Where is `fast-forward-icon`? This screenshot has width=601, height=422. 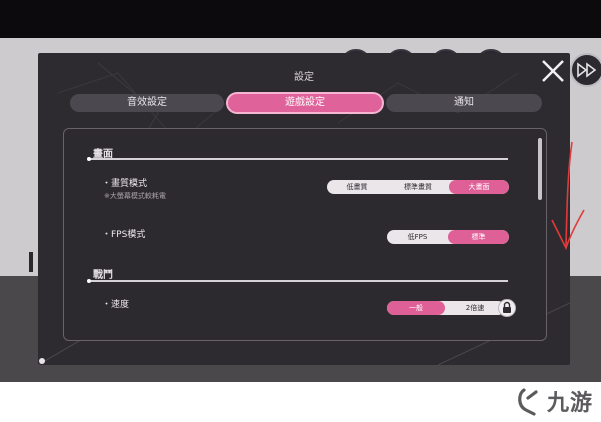
fast-forward-icon is located at coordinates (587, 70).